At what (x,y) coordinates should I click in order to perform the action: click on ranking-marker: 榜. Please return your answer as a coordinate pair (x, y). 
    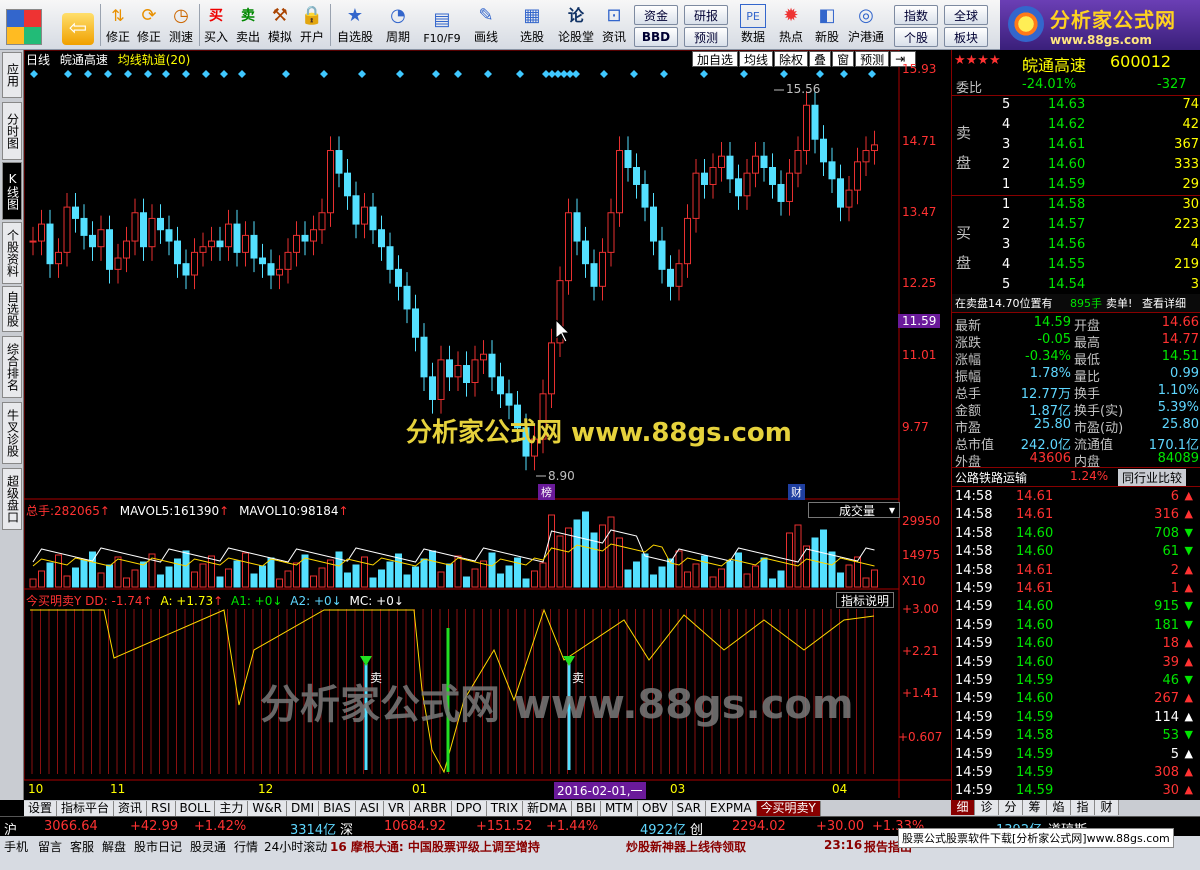
    Looking at the image, I should click on (546, 492).